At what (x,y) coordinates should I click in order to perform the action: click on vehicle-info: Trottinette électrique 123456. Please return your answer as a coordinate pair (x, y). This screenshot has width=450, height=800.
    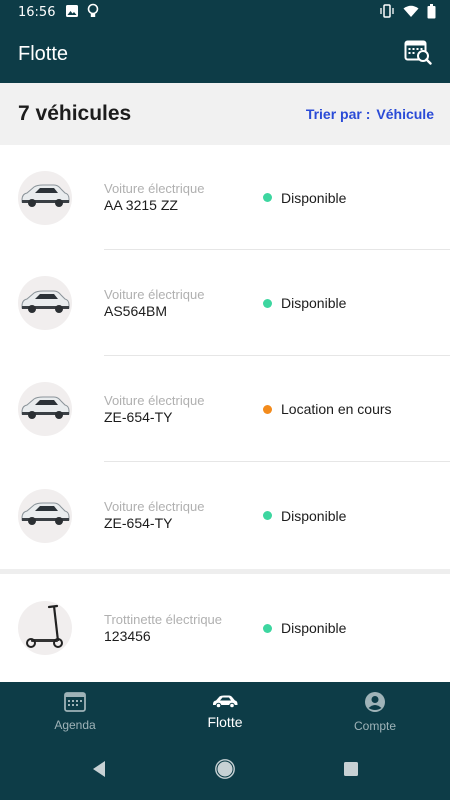
    Looking at the image, I should click on (163, 628).